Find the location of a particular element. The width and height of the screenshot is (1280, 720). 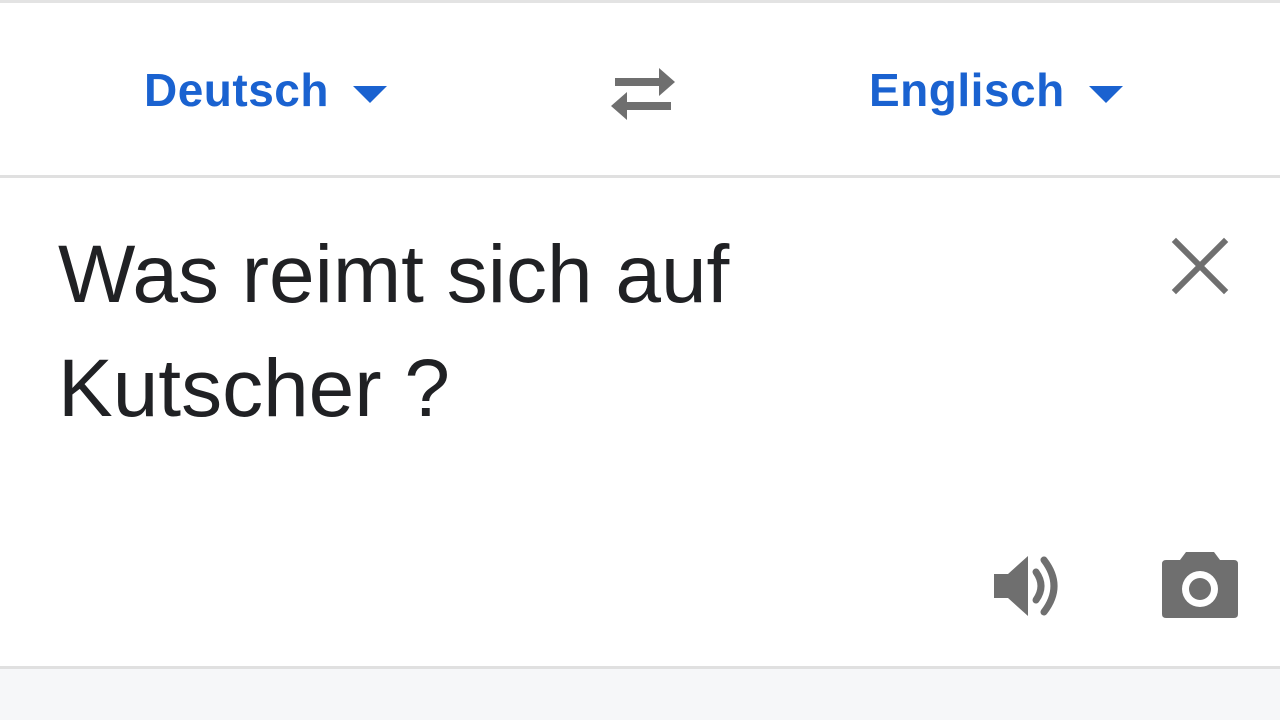

source-language-label: Deutsch is located at coordinates (236, 90).